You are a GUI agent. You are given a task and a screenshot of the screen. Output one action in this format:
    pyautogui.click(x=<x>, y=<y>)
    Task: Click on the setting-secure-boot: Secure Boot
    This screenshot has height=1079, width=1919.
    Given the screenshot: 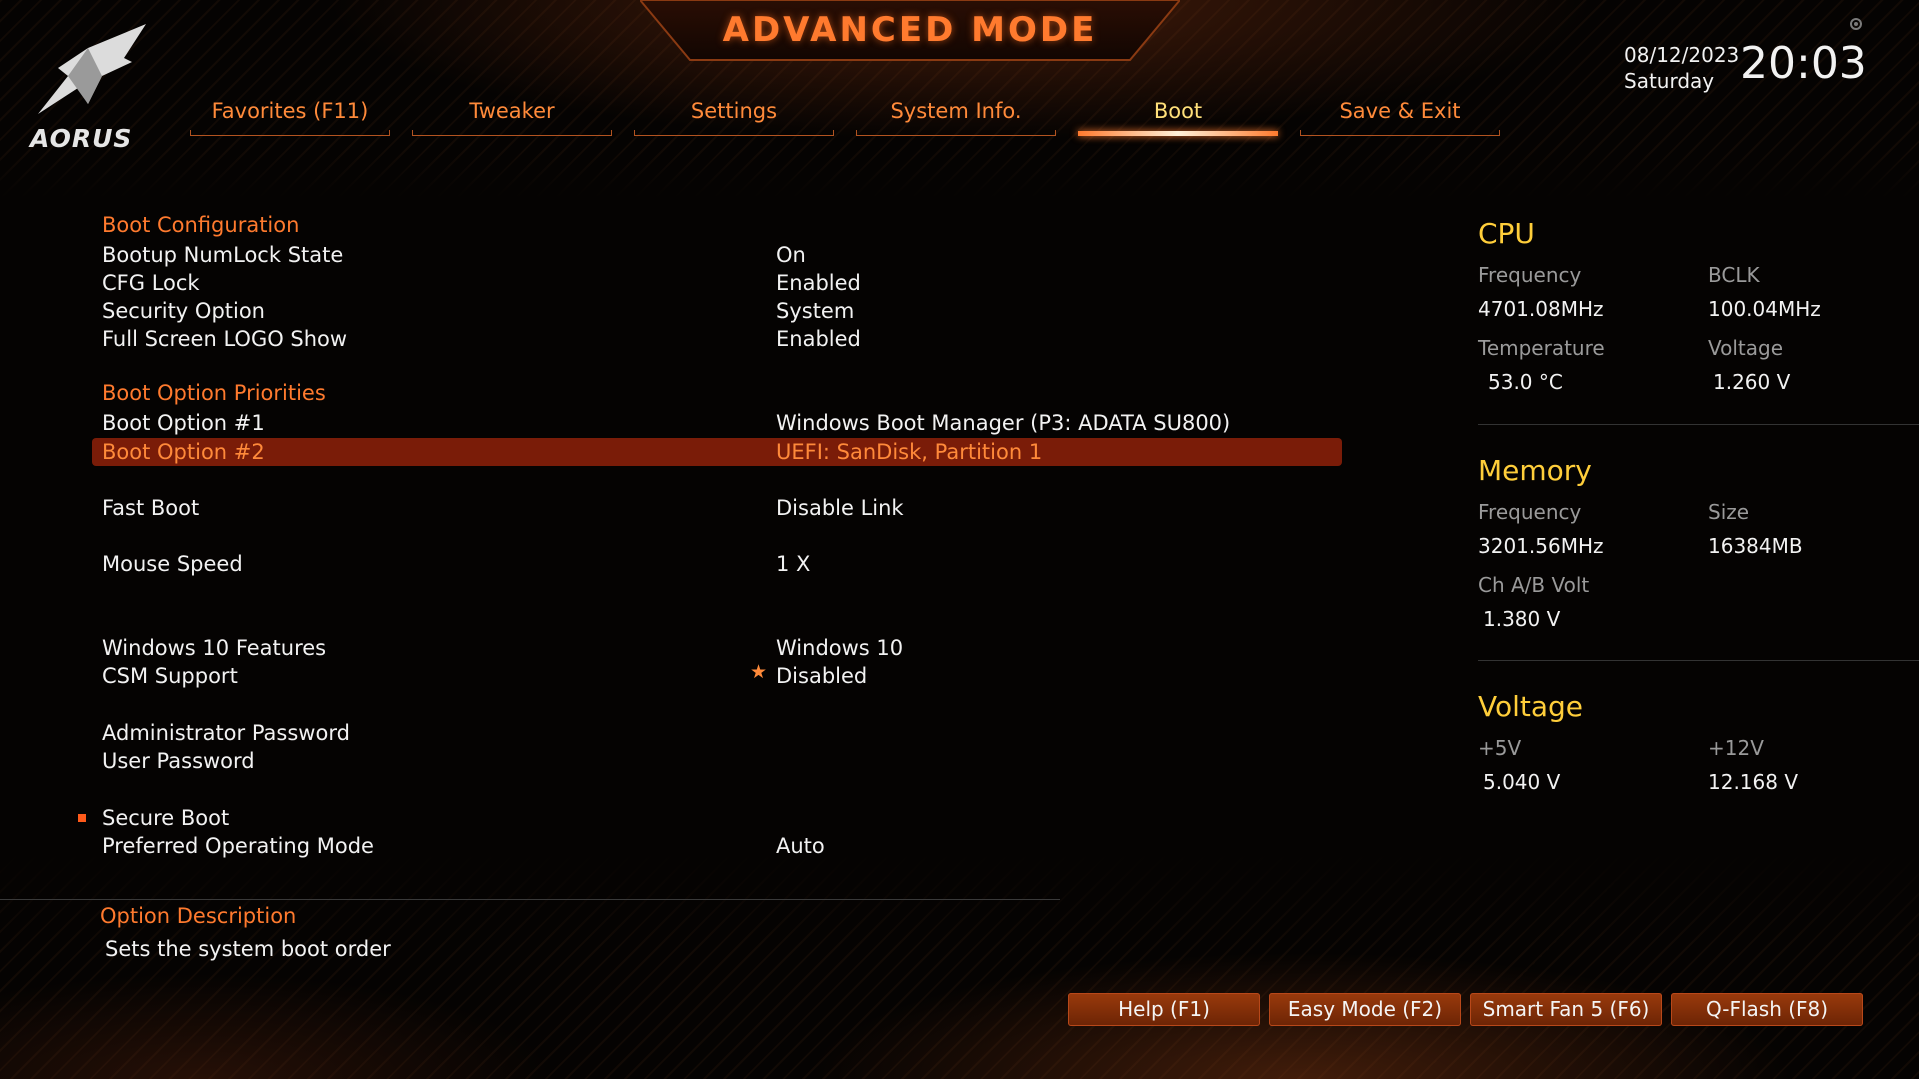 What is the action you would take?
    pyautogui.click(x=717, y=818)
    